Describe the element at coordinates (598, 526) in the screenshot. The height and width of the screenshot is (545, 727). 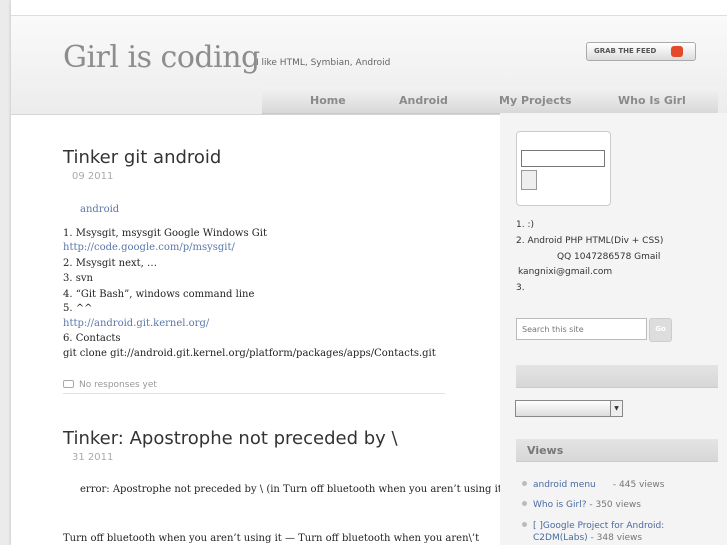
I see `views-item-link: [ ]Google Project for Android:` at that location.